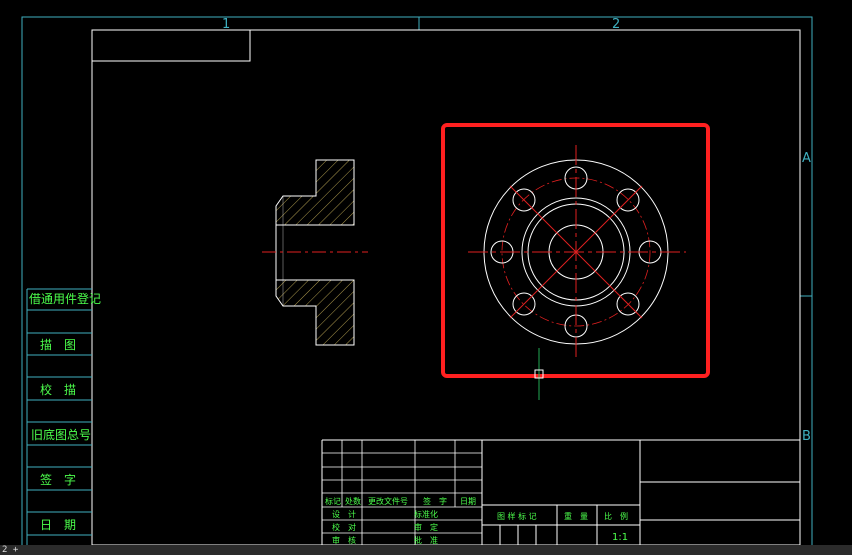 Image resolution: width=852 pixels, height=555 pixels. What do you see at coordinates (10, 550) in the screenshot?
I see `status-text: 2 +` at bounding box center [10, 550].